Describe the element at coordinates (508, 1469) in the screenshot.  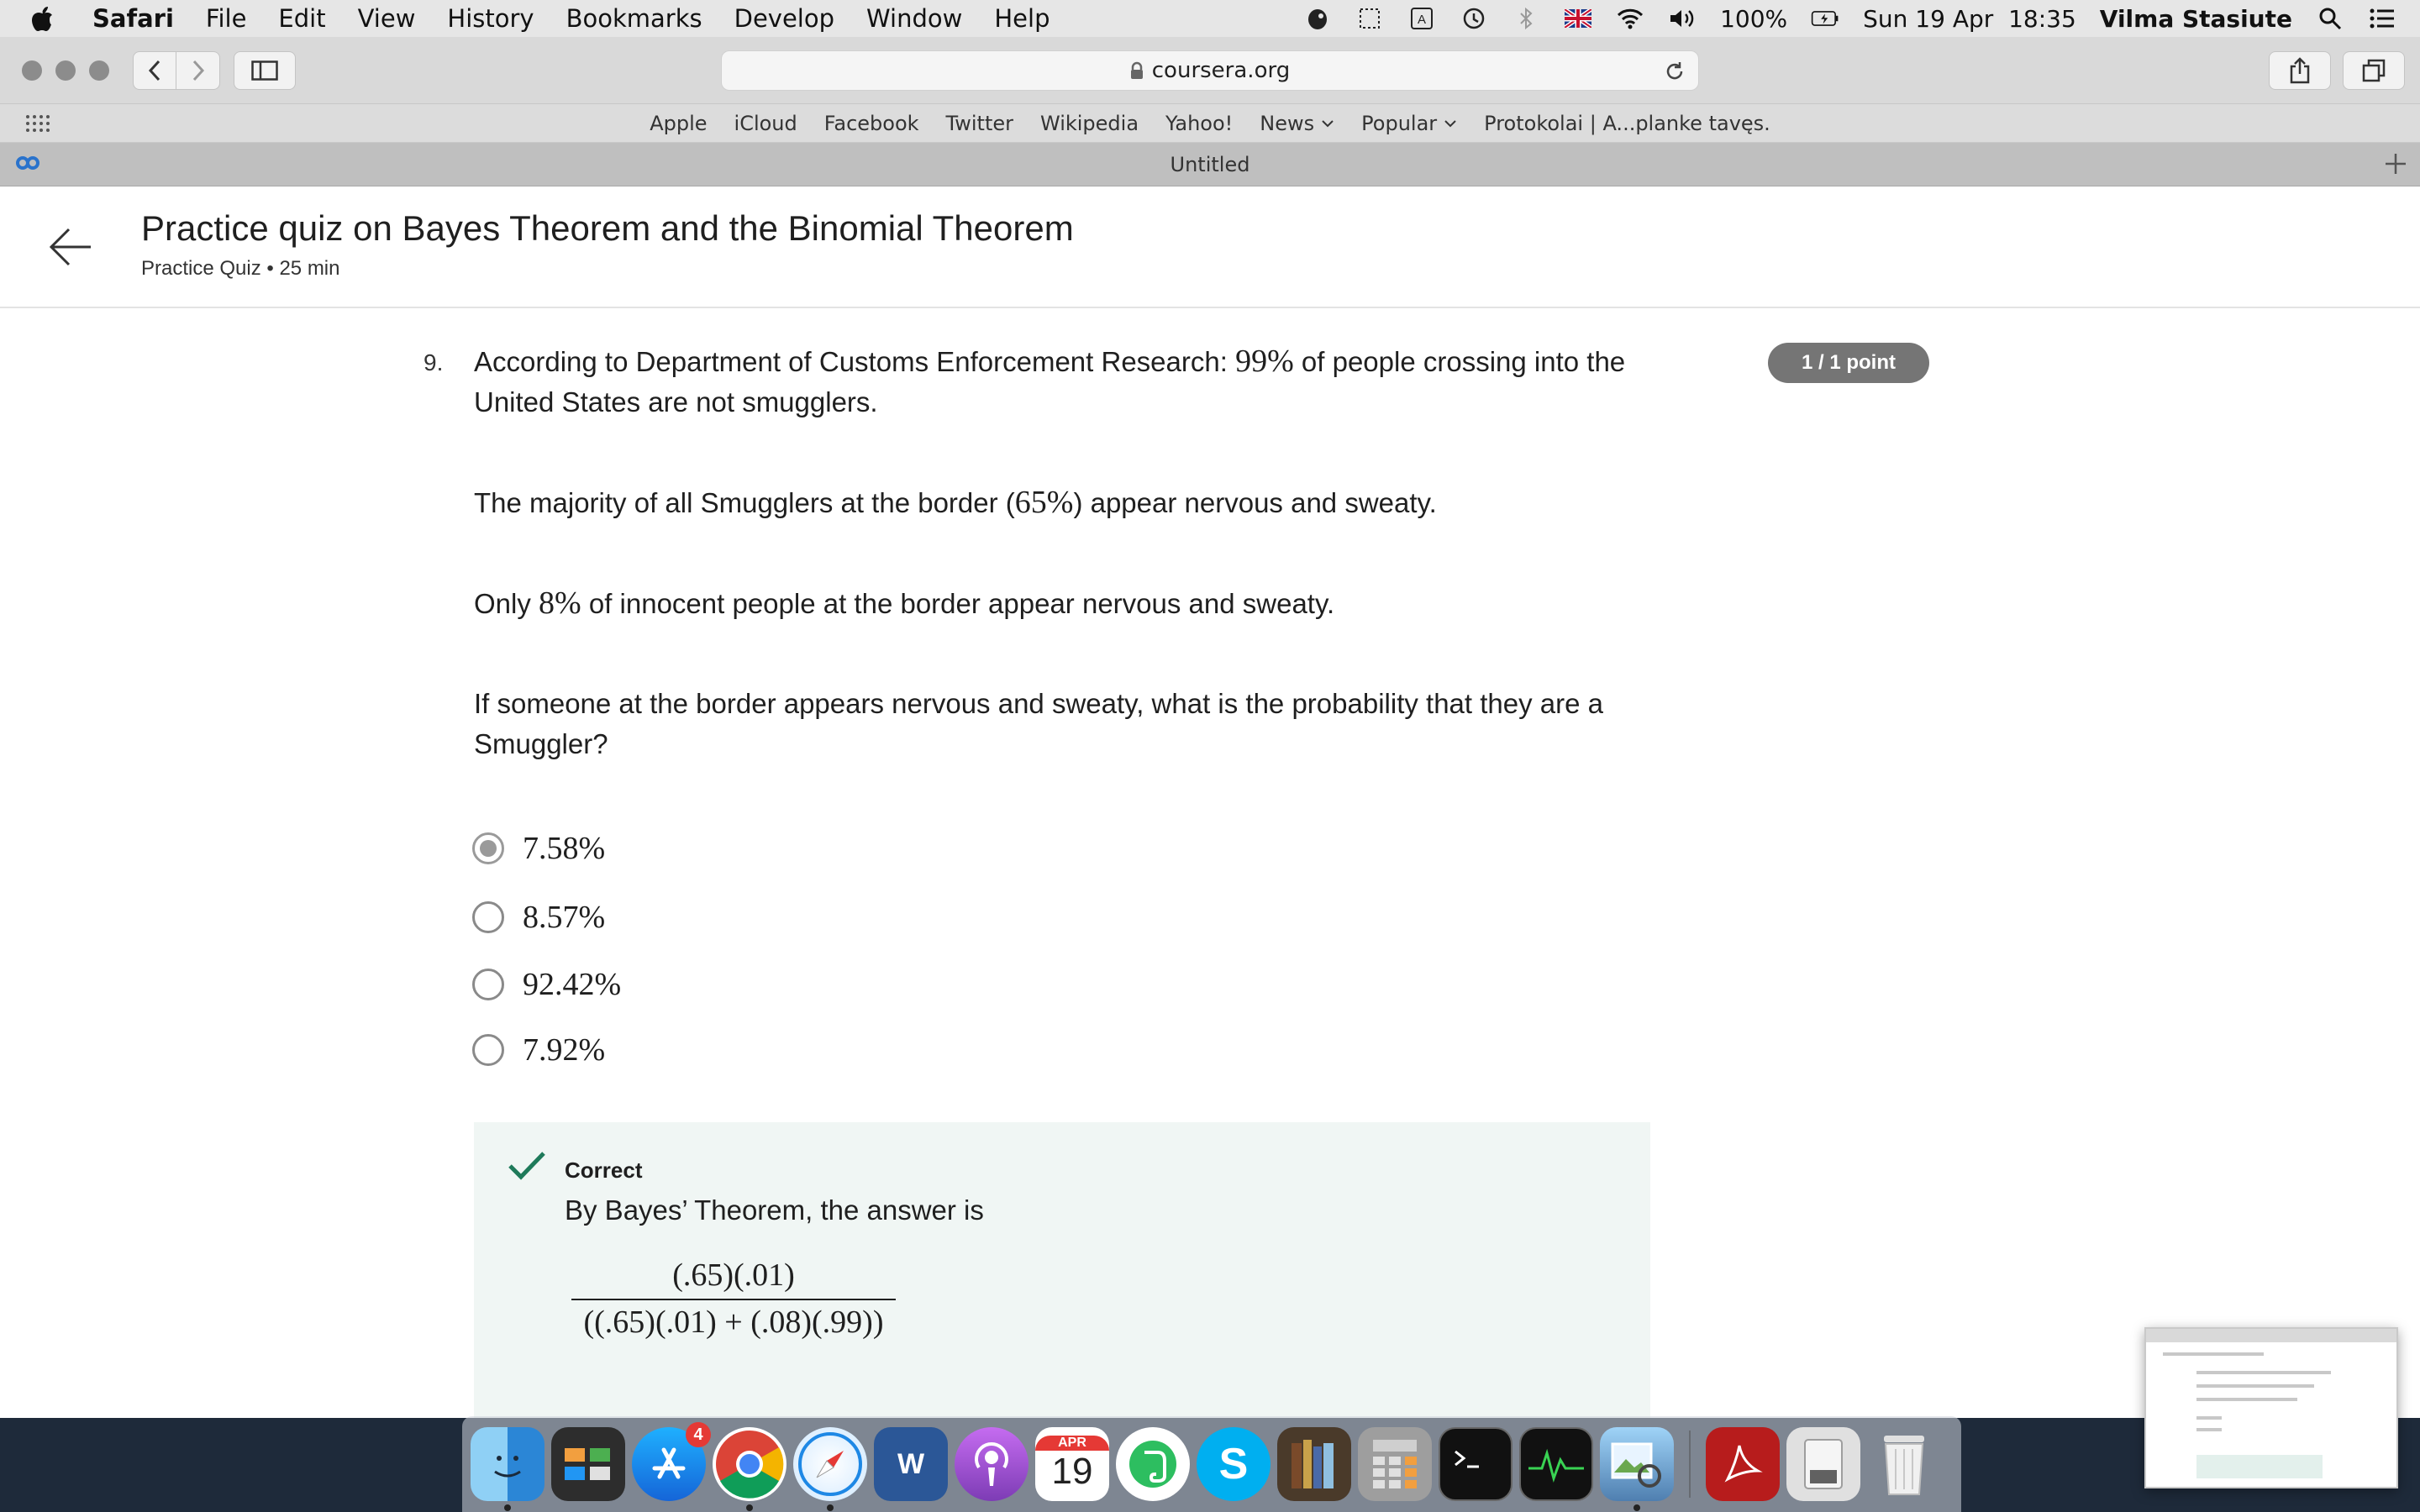
I see `finder-icon` at that location.